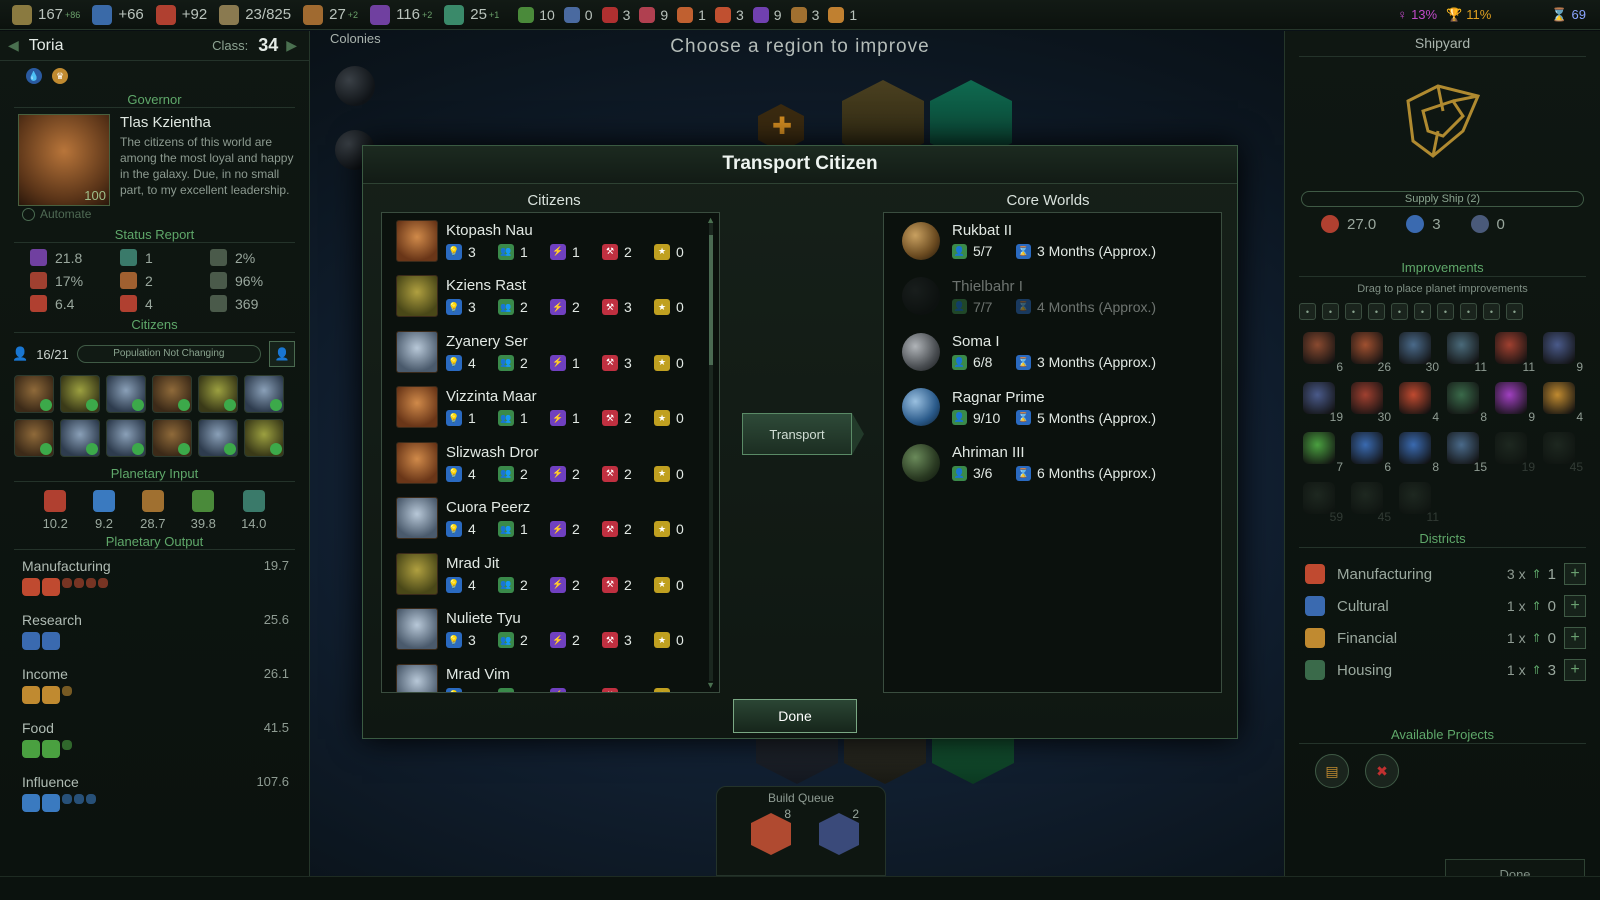 This screenshot has height=900, width=1600. Describe the element at coordinates (1348, 224) in the screenshot. I see `ship-stat: 27.0` at that location.